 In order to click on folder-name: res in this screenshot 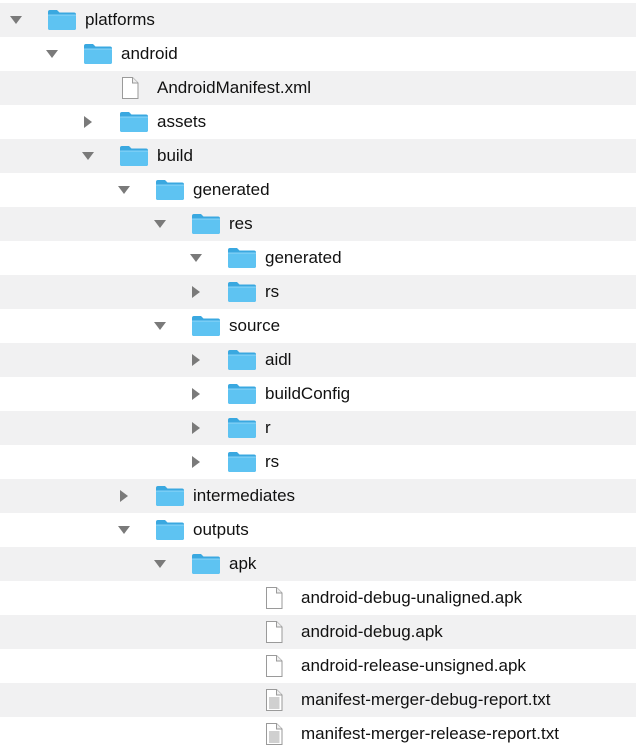, I will do `click(241, 223)`.